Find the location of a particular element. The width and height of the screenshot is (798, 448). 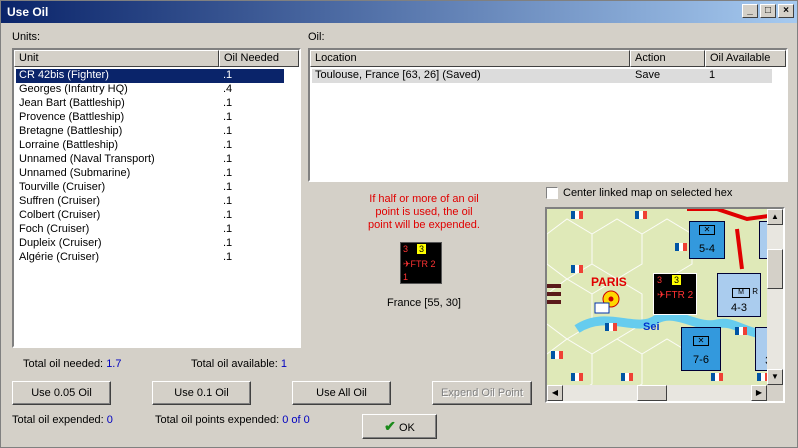

map-horizontal-scrollbar: ◀ ▶ is located at coordinates (657, 393).